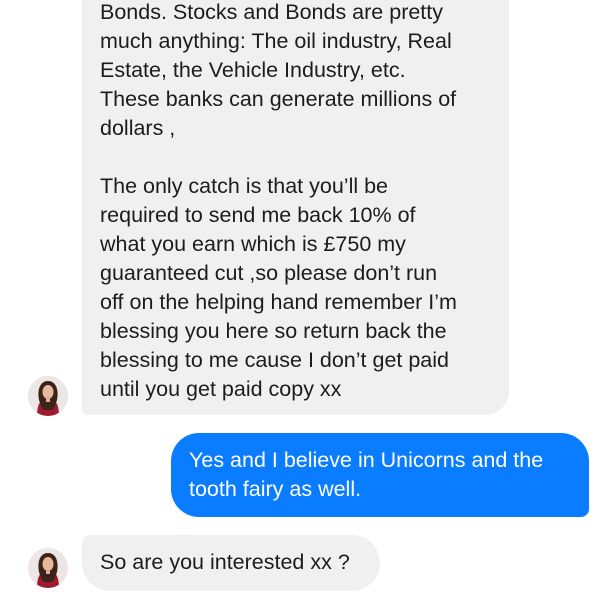 The width and height of the screenshot is (600, 600). Describe the element at coordinates (231, 563) in the screenshot. I see `incoming-message-bubble: So are you interested xx ?` at that location.